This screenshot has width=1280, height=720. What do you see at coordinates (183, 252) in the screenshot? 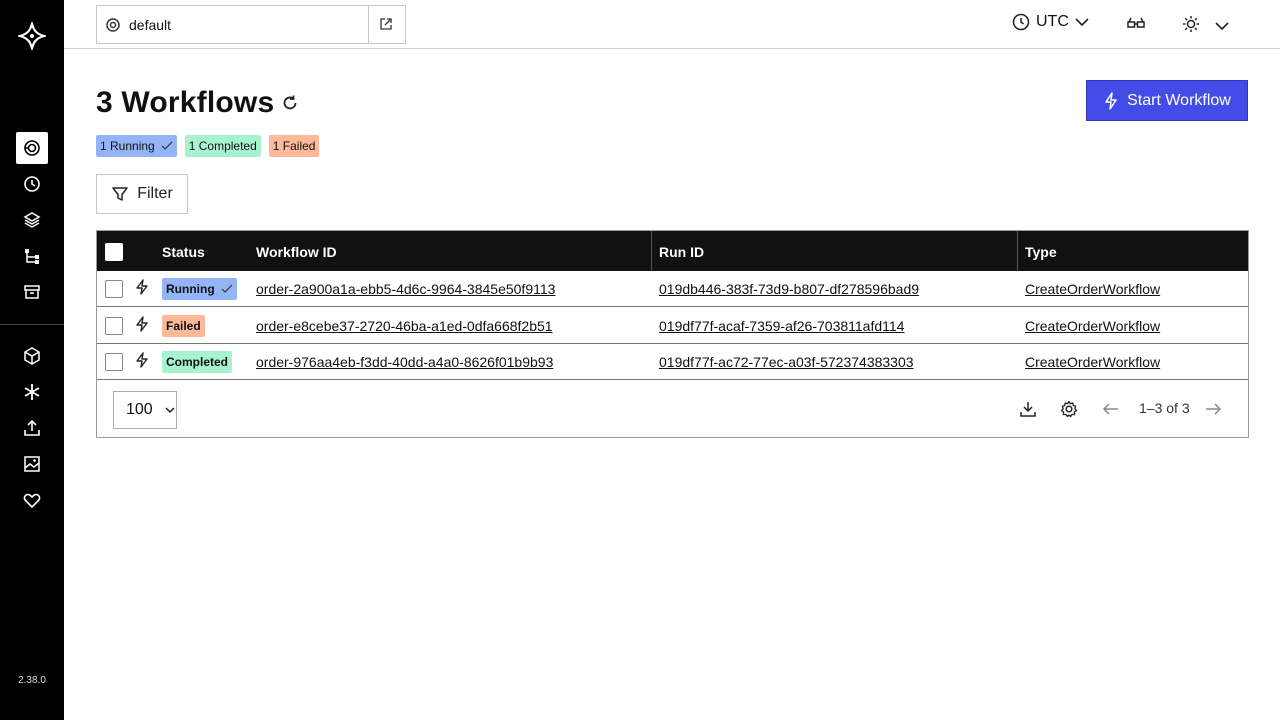
I see `header-status: Status` at bounding box center [183, 252].